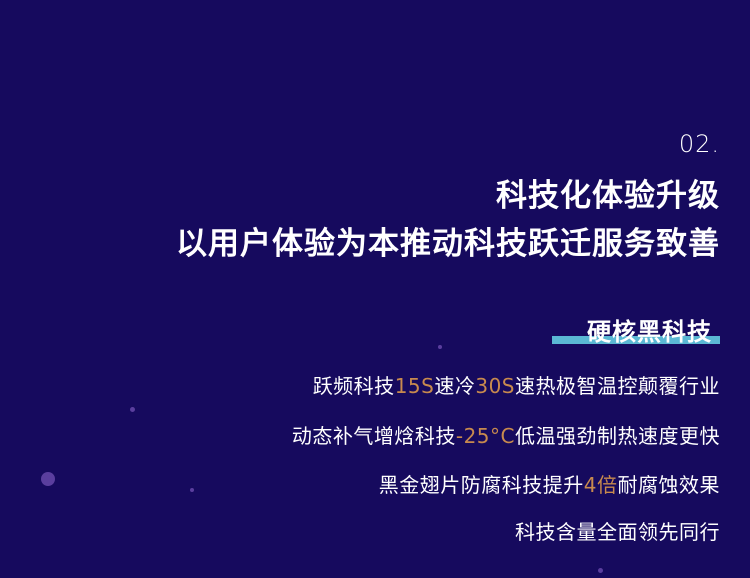 The width and height of the screenshot is (750, 578). What do you see at coordinates (699, 144) in the screenshot?
I see `section-number: 02.` at bounding box center [699, 144].